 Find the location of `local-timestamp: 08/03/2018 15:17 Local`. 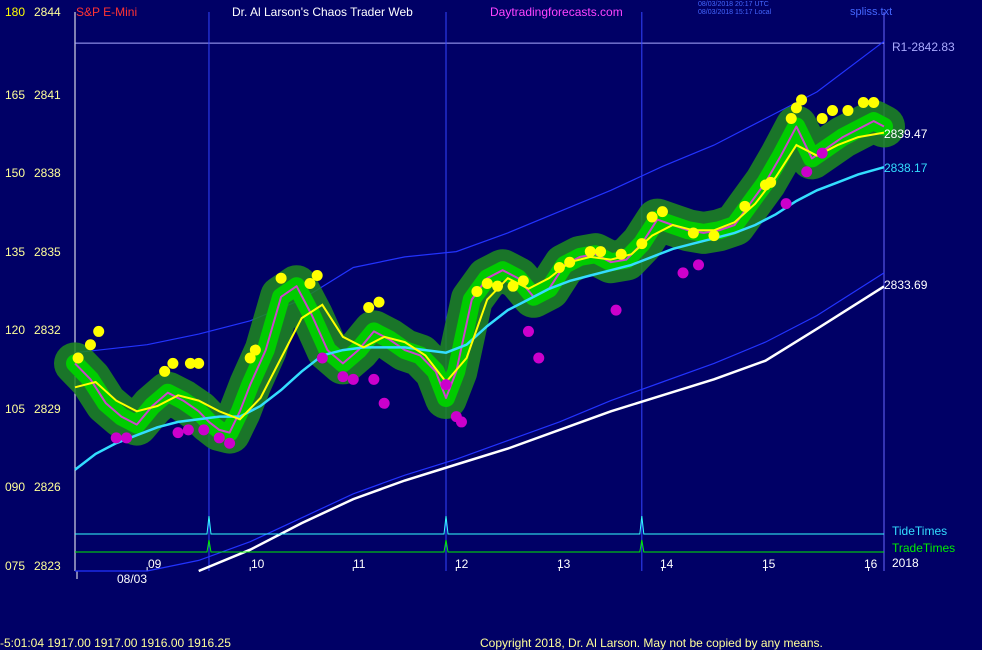

local-timestamp: 08/03/2018 15:17 Local is located at coordinates (735, 12).